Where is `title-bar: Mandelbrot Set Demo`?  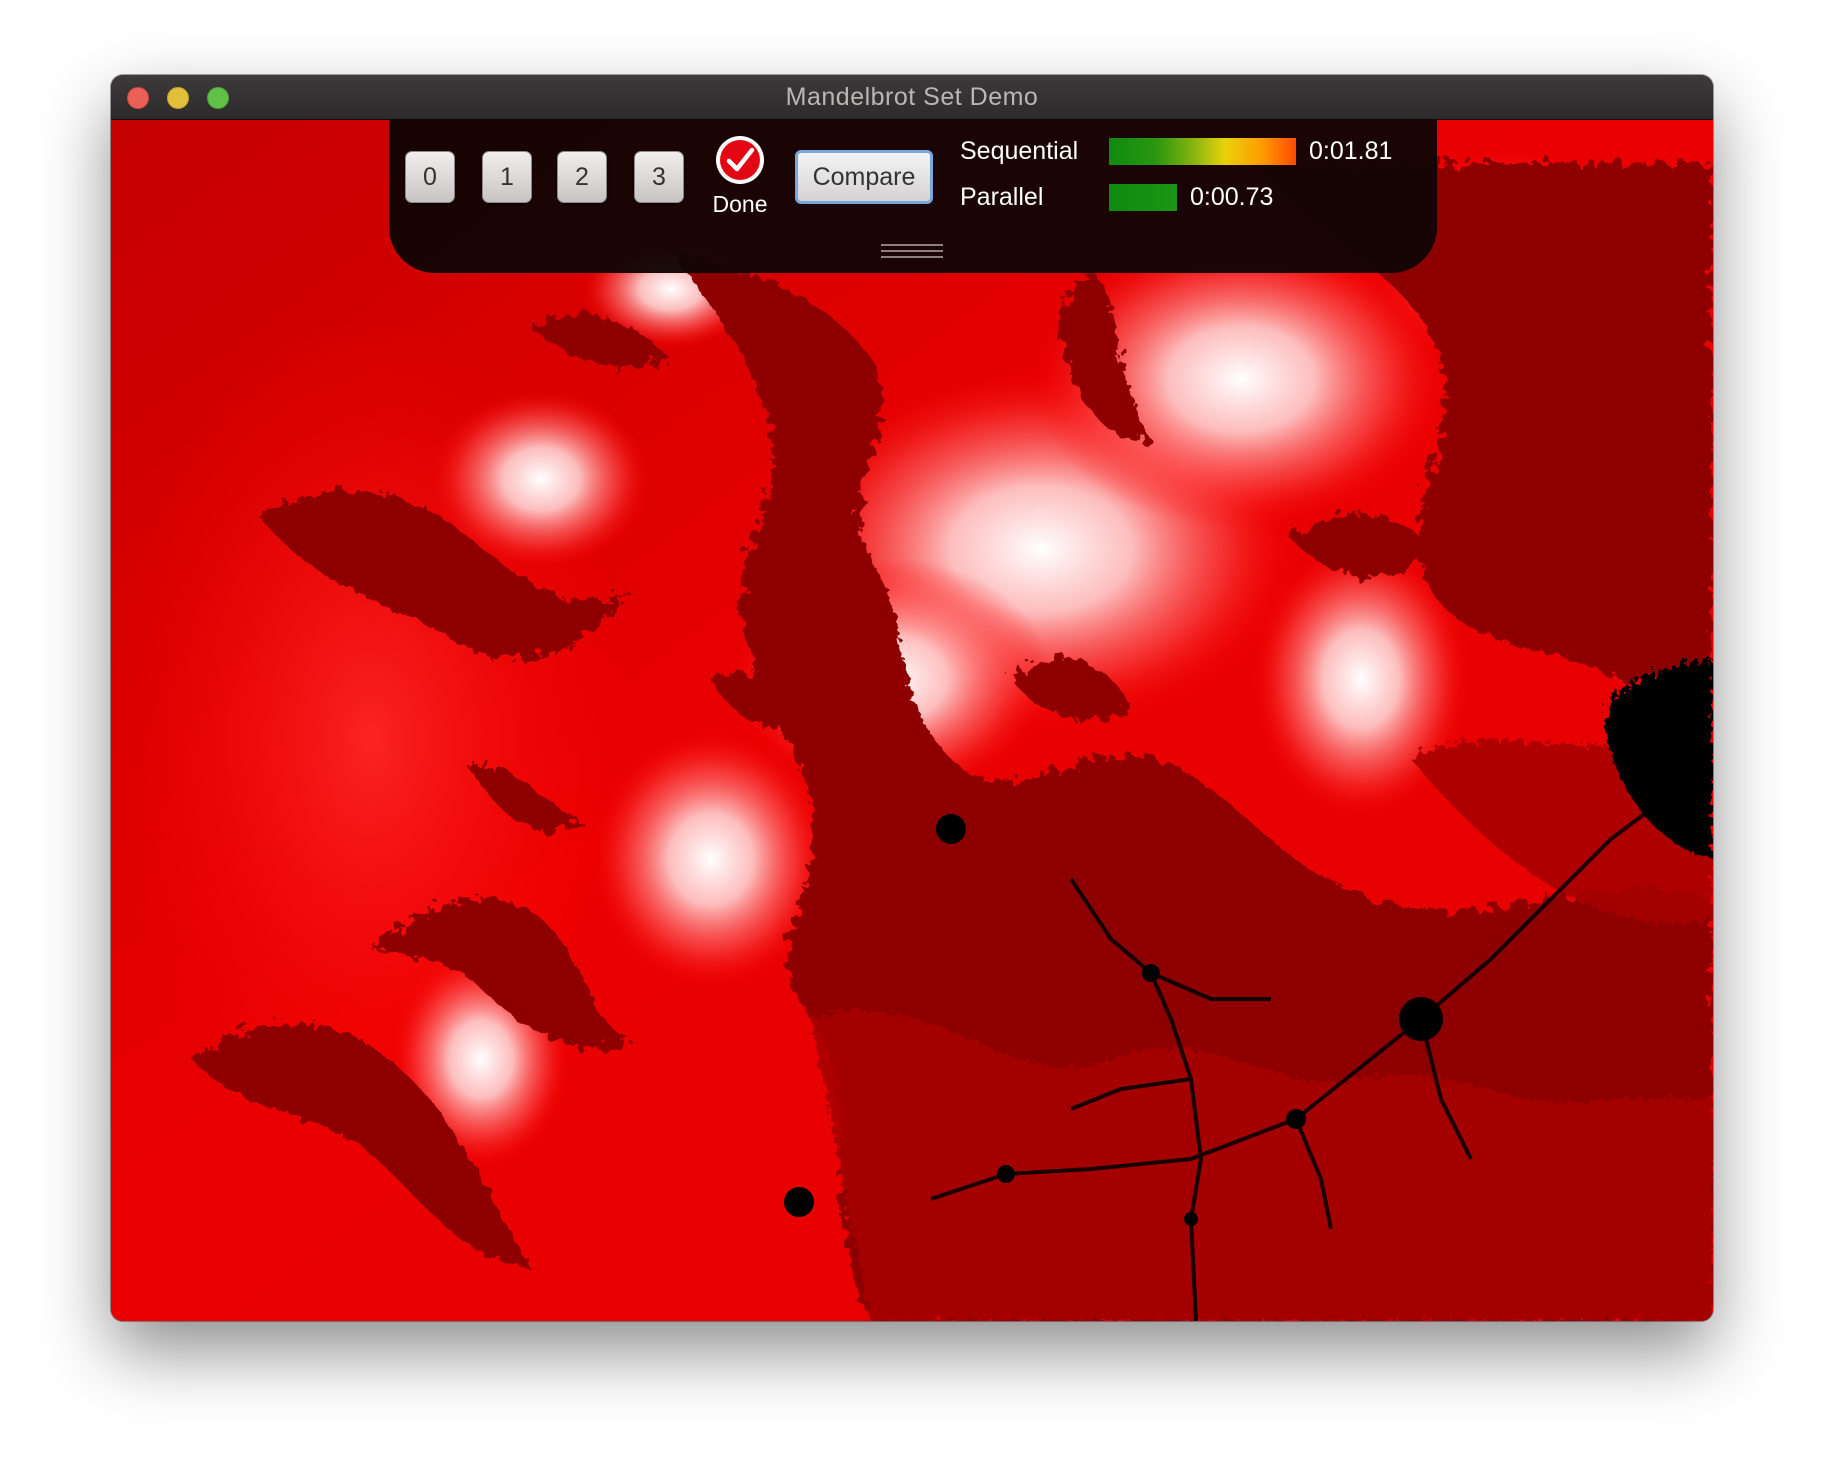
title-bar: Mandelbrot Set Demo is located at coordinates (912, 97).